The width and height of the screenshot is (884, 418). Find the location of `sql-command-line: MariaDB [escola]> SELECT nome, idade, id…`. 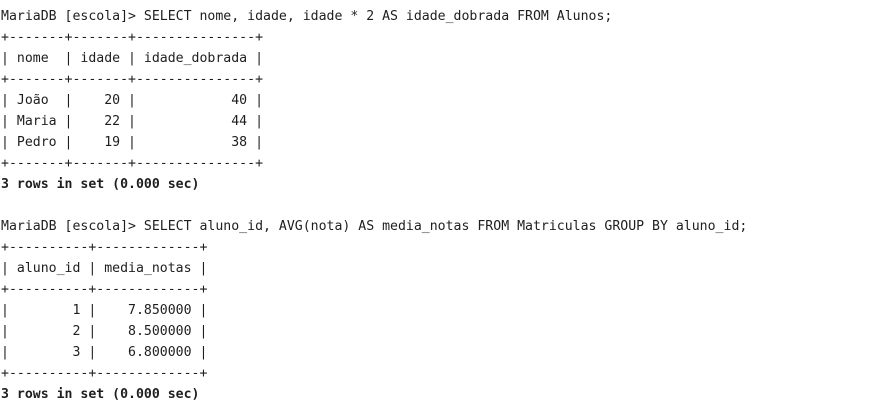

sql-command-line: MariaDB [escola]> SELECT nome, idade, id… is located at coordinates (307, 16).